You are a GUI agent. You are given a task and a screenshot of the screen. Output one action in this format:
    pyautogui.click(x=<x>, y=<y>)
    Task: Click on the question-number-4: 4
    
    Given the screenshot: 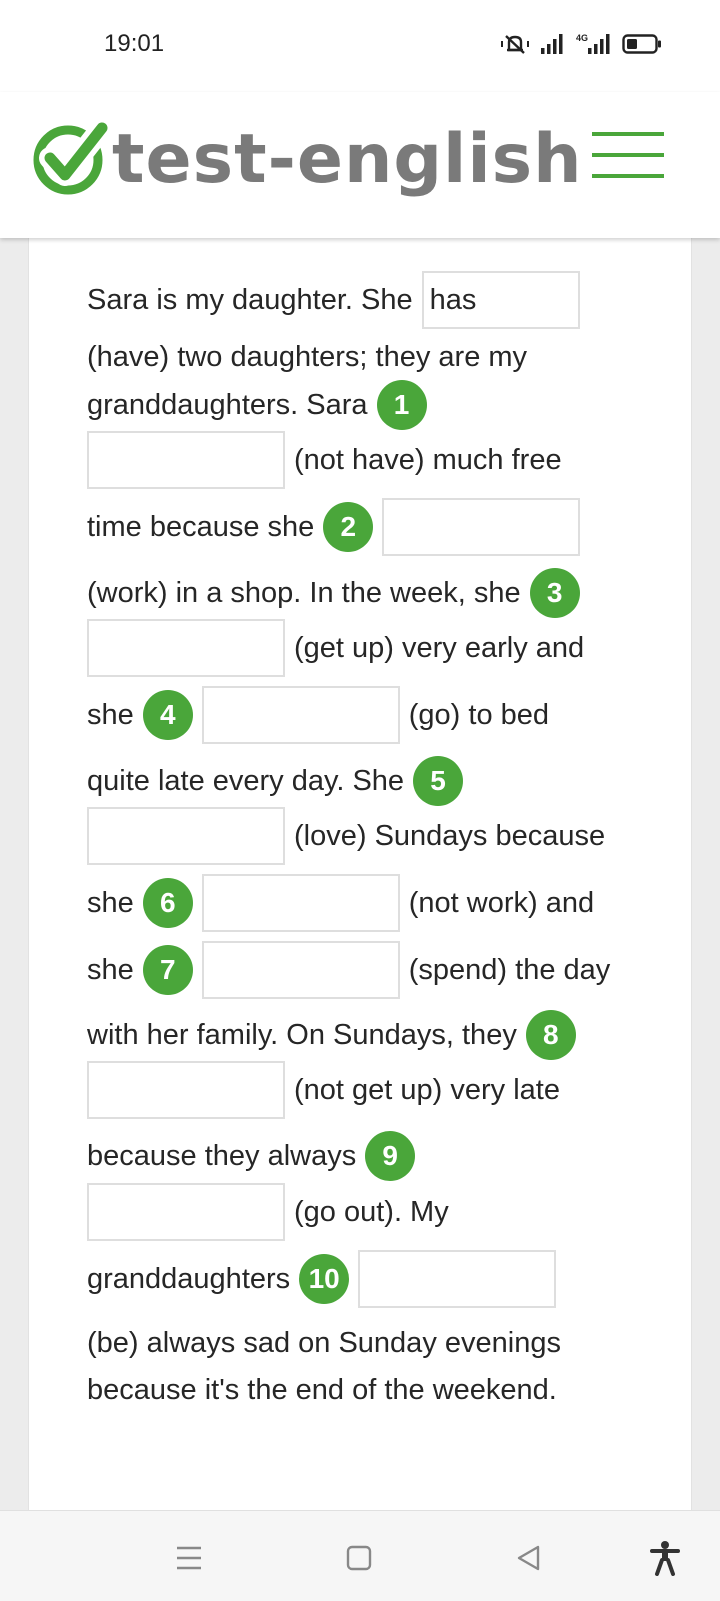 What is the action you would take?
    pyautogui.click(x=167, y=715)
    